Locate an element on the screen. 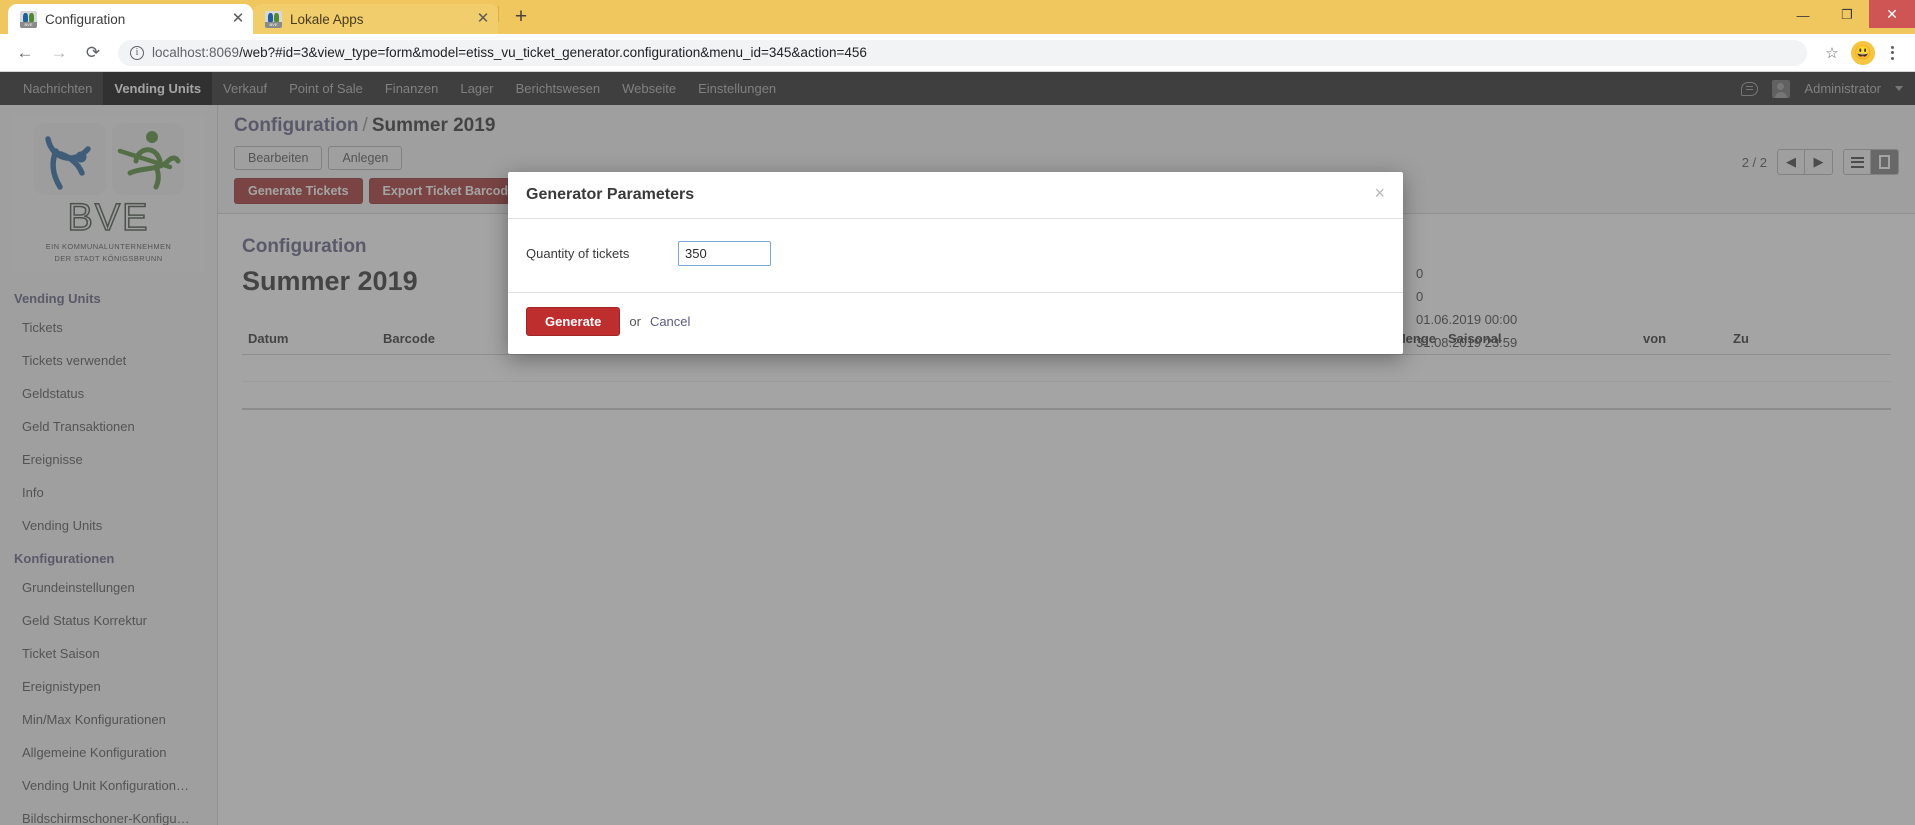  generate-button: Generate is located at coordinates (573, 321).